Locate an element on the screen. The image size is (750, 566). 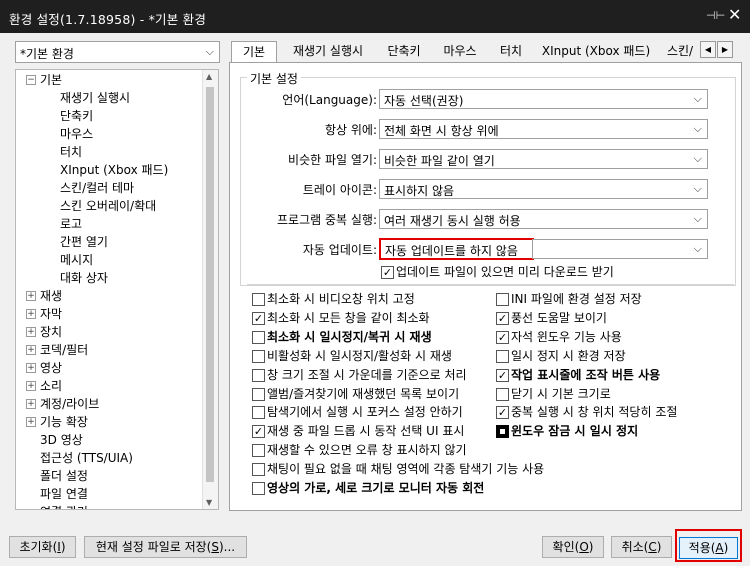
tree-item: 재생기 실행시 is located at coordinates (95, 98).